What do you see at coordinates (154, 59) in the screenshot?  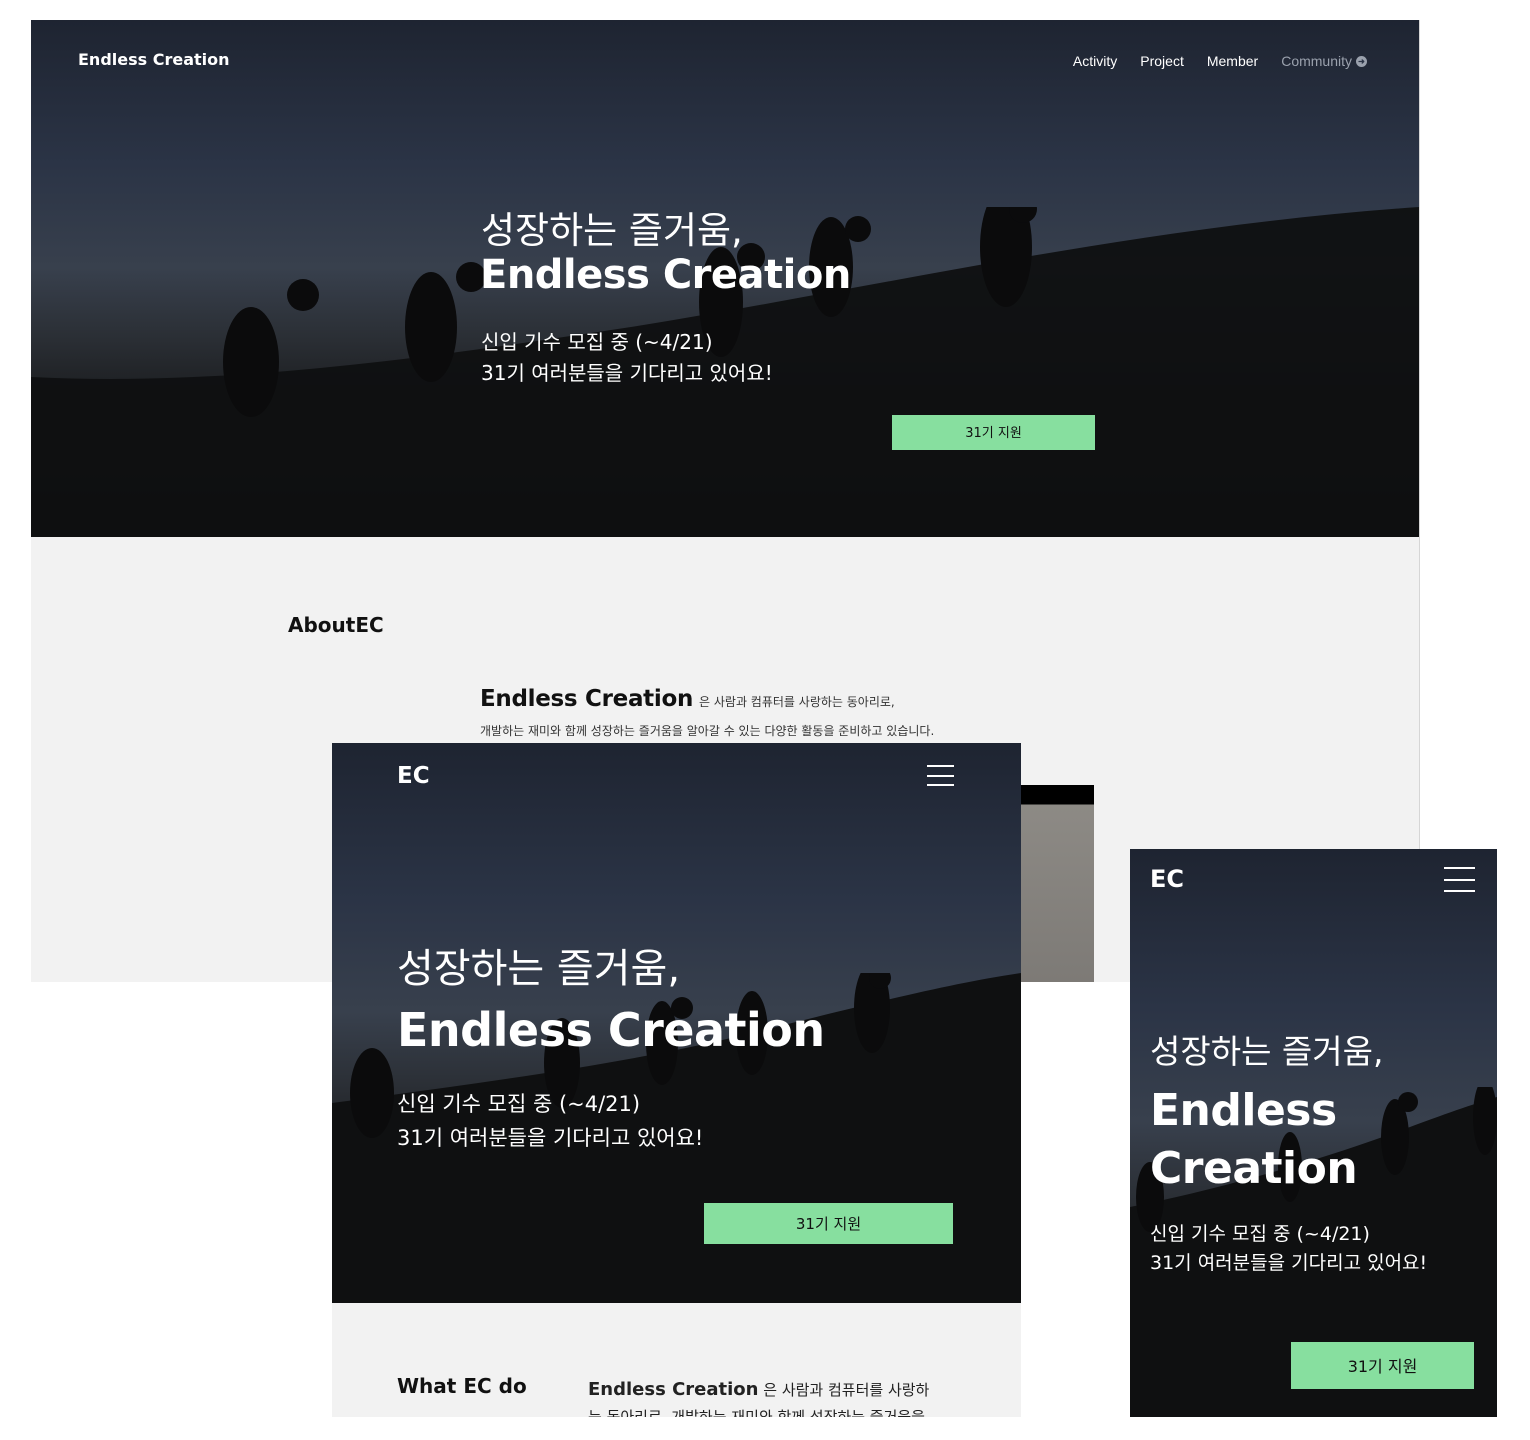 I see `site-logo: Endless Creation` at bounding box center [154, 59].